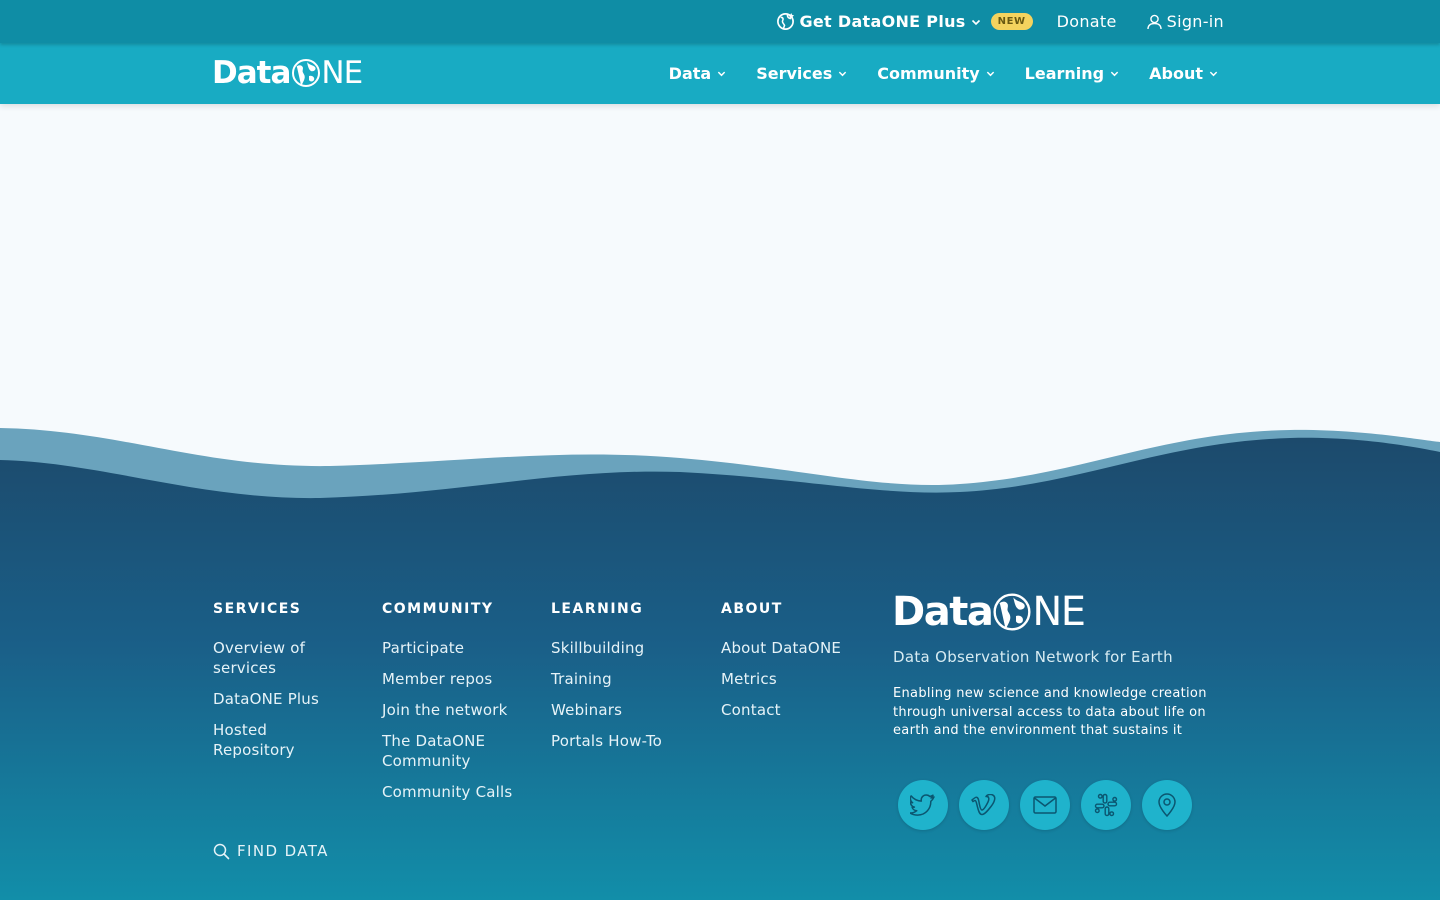 This screenshot has width=1440, height=900. What do you see at coordinates (268, 658) in the screenshot?
I see `footer-link-overview-of-services: Overview of services` at bounding box center [268, 658].